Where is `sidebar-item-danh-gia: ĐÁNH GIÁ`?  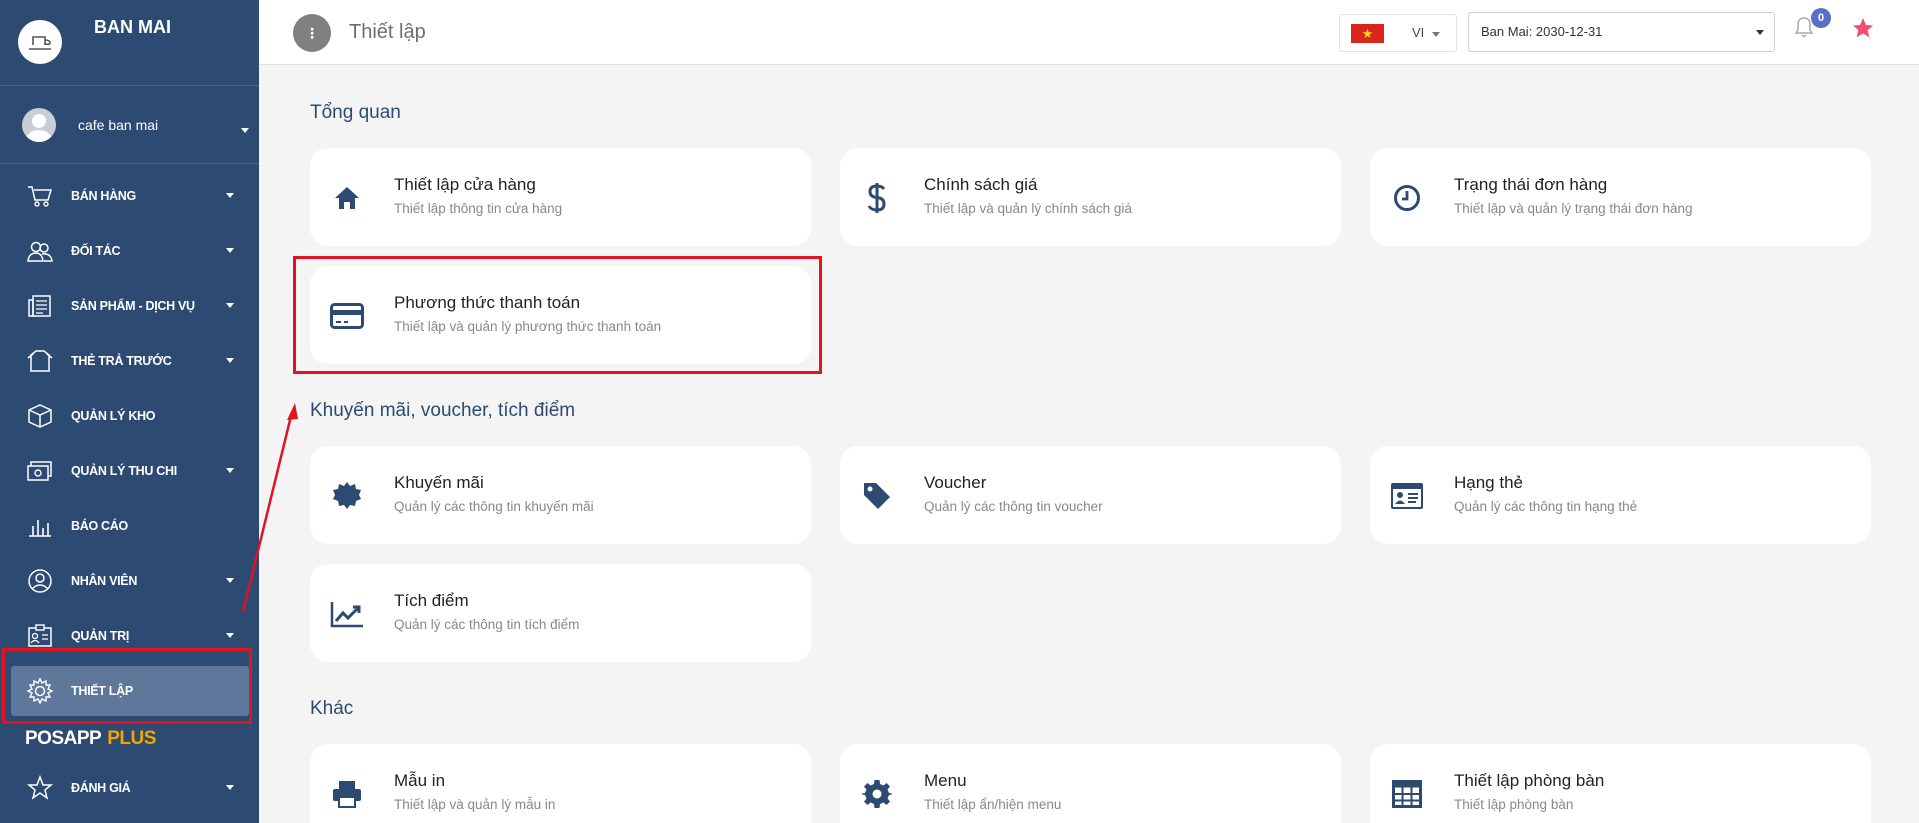 sidebar-item-danh-gia: ĐÁNH GIÁ is located at coordinates (129, 787).